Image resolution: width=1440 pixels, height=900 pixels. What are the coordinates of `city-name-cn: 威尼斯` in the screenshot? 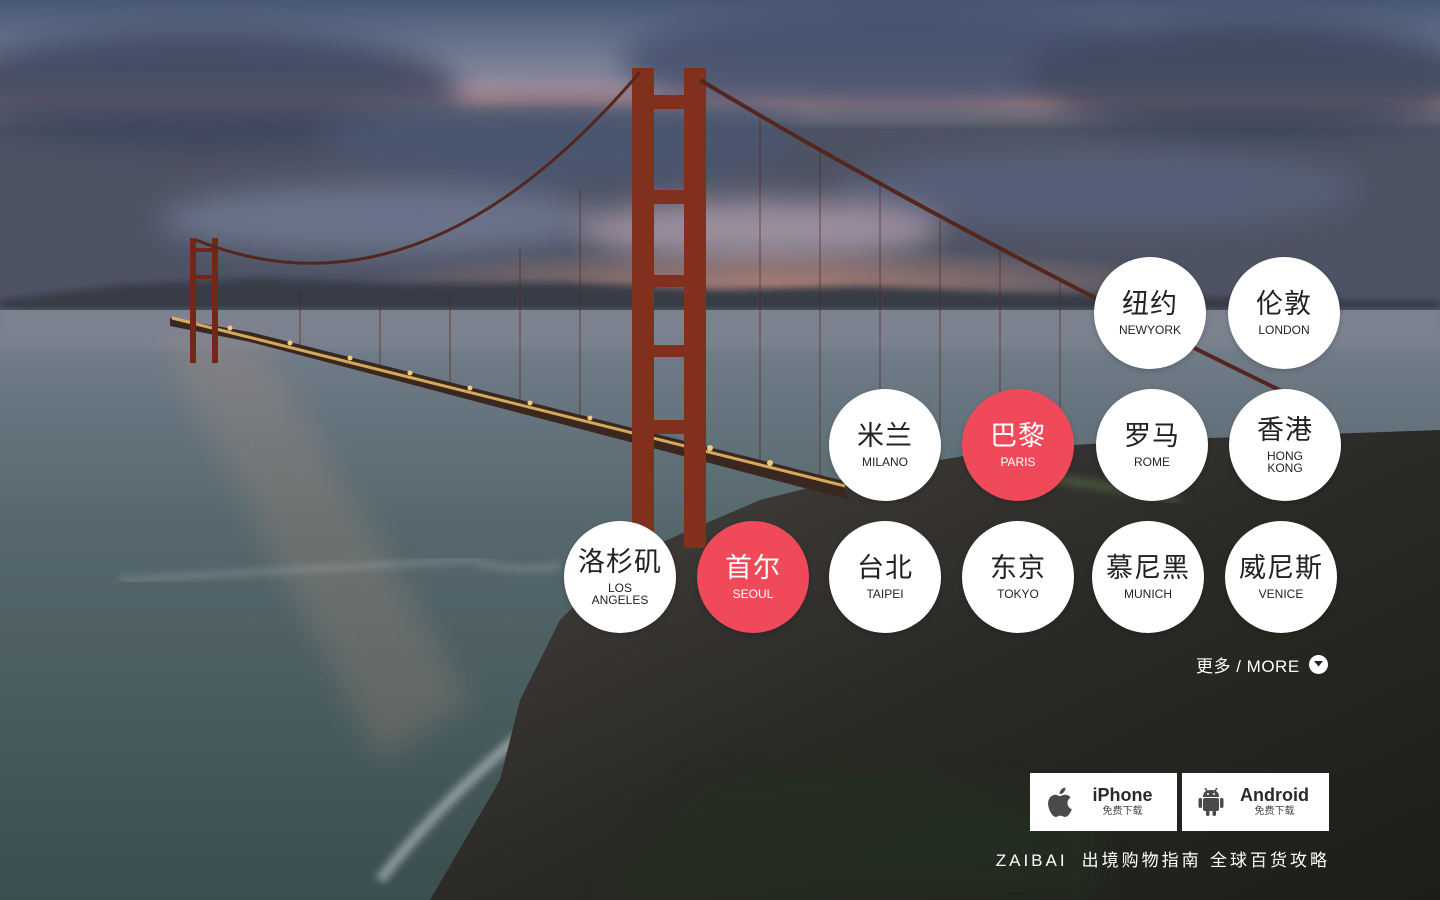 It's located at (1281, 568).